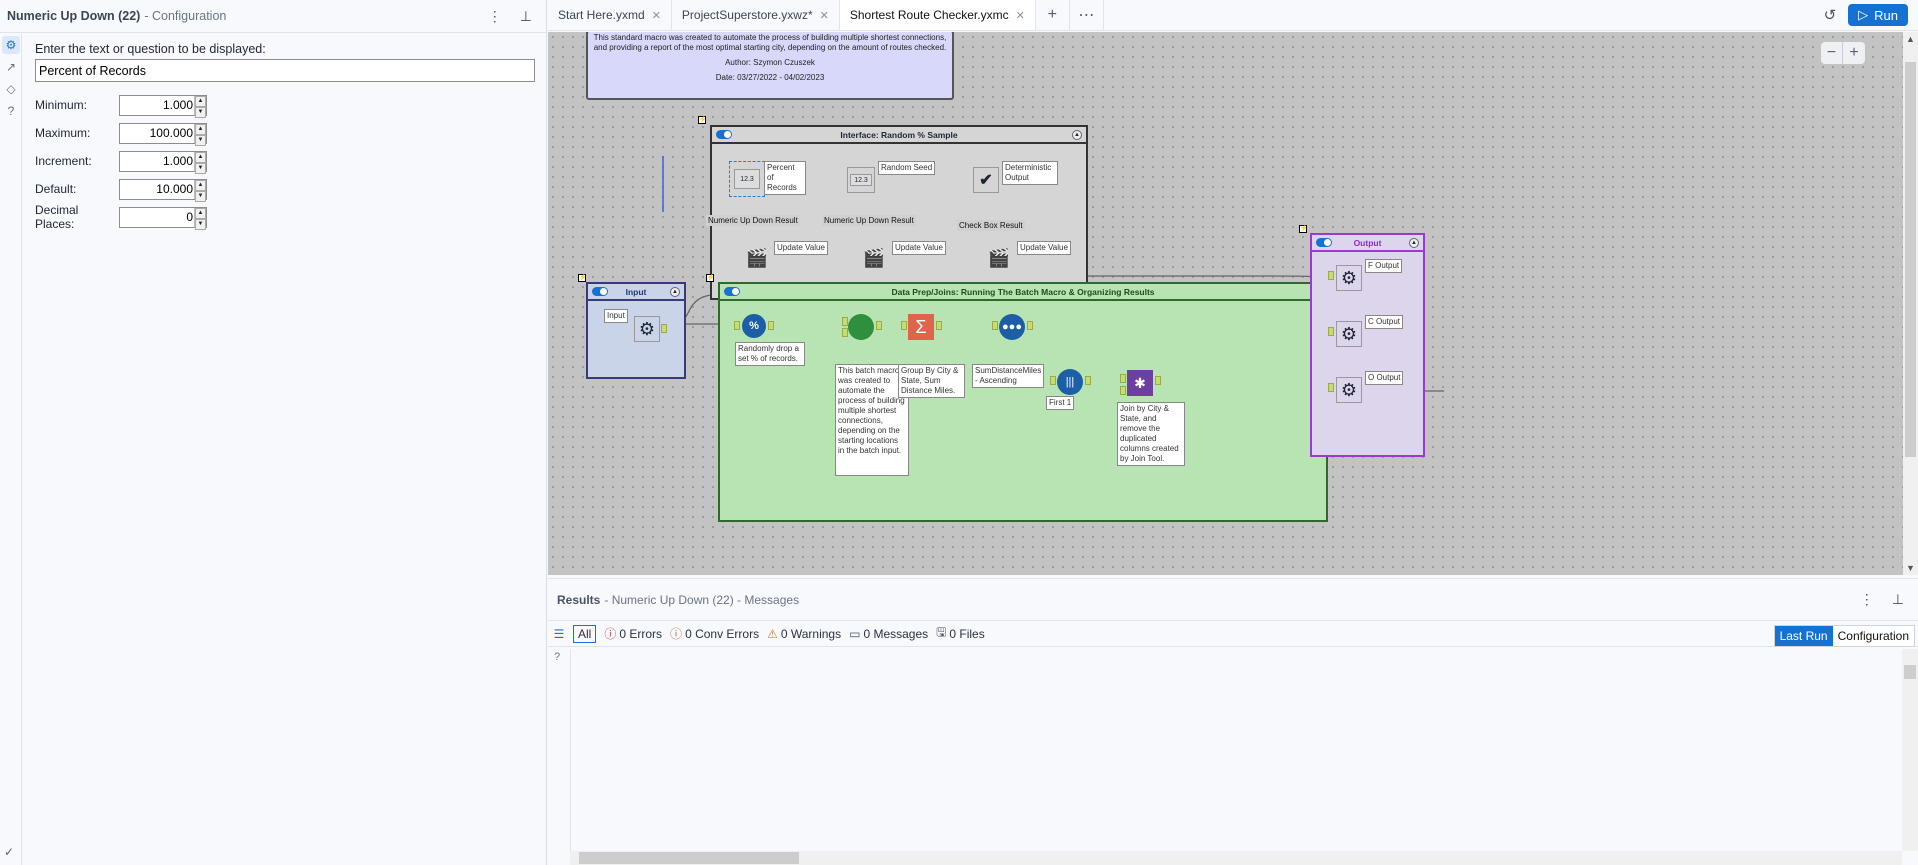 The width and height of the screenshot is (1918, 865). I want to click on join-left-anchor, so click(1123, 378).